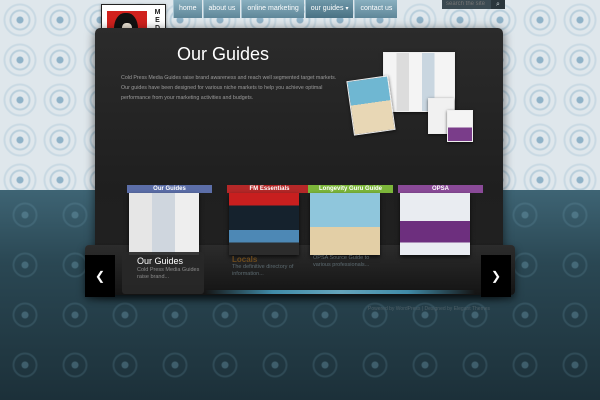 Image resolution: width=600 pixels, height=400 pixels. I want to click on card-label: Longevity Guru Guide, so click(350, 189).